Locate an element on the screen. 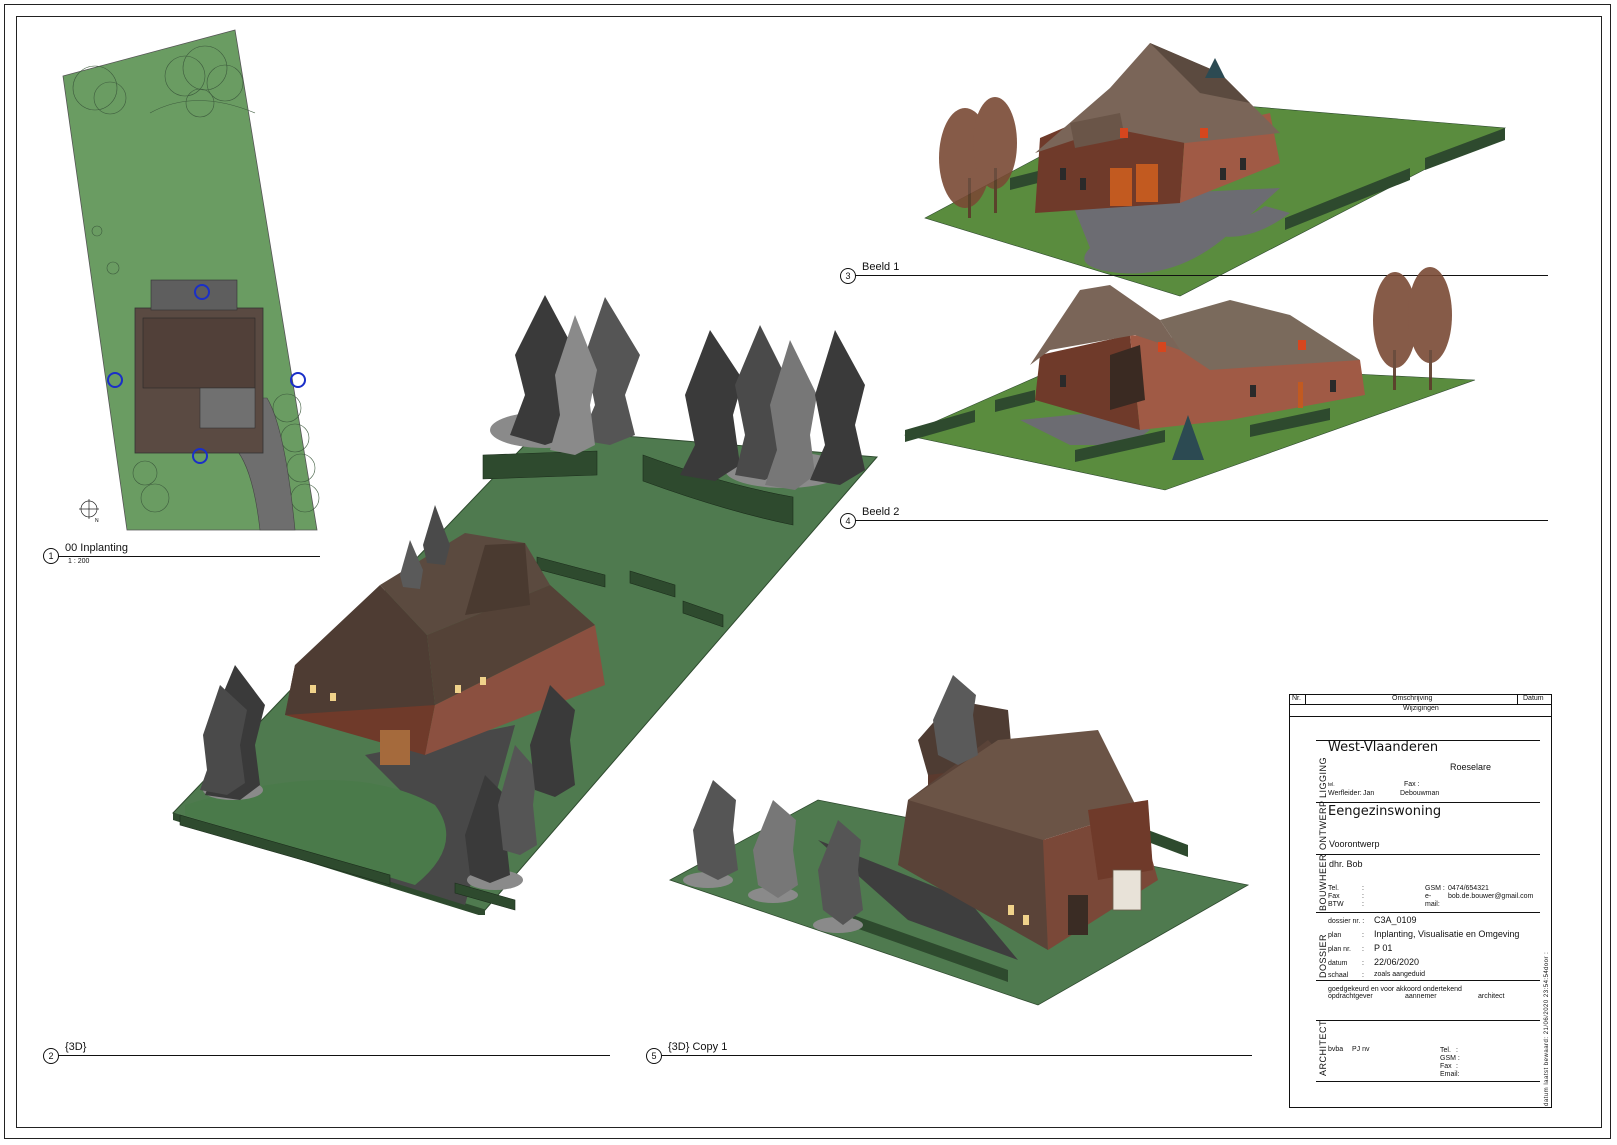 This screenshot has width=1617, height=1145. section-bouwheer-label: BOUWHEER is located at coordinates (1323, 882).